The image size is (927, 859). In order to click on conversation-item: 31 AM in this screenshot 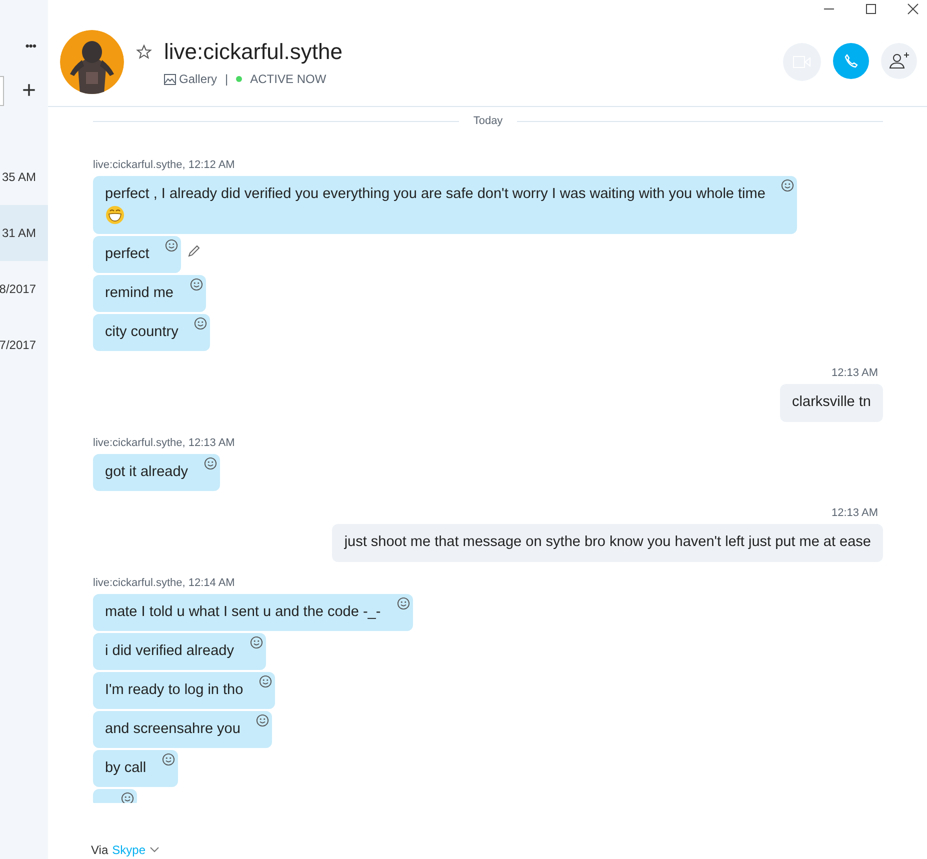, I will do `click(24, 233)`.